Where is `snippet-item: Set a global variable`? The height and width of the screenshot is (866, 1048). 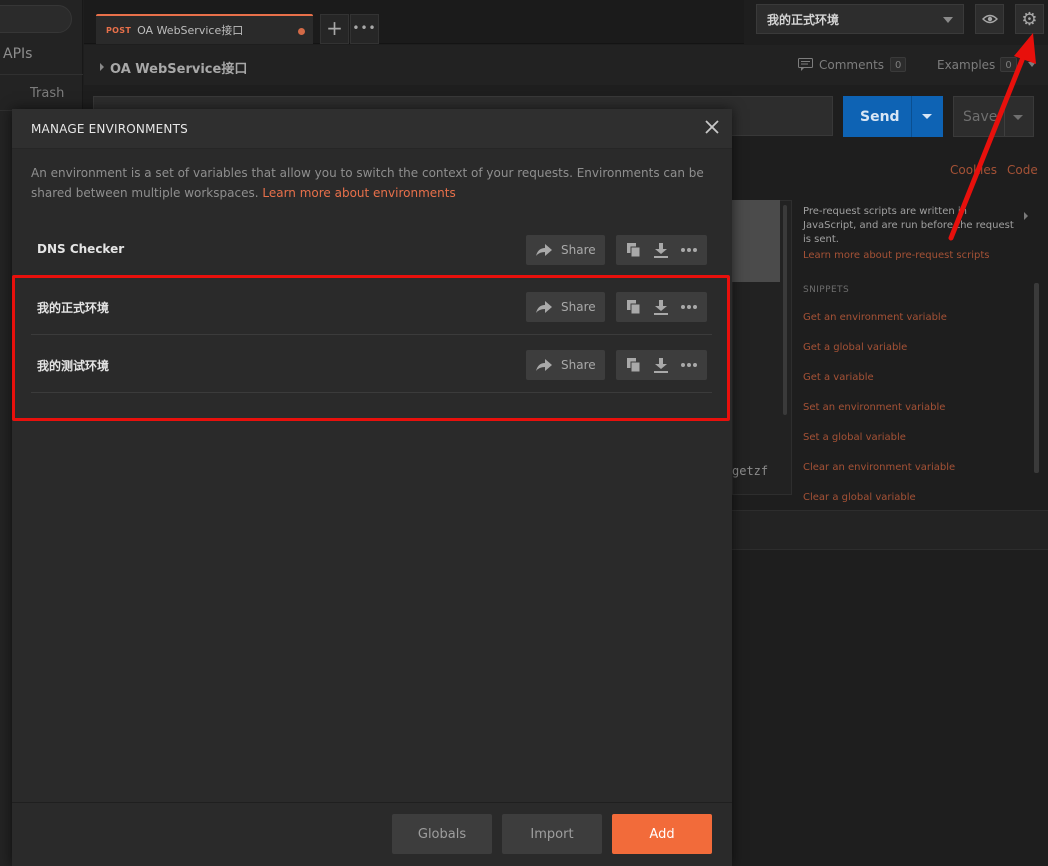 snippet-item: Set a global variable is located at coordinates (920, 438).